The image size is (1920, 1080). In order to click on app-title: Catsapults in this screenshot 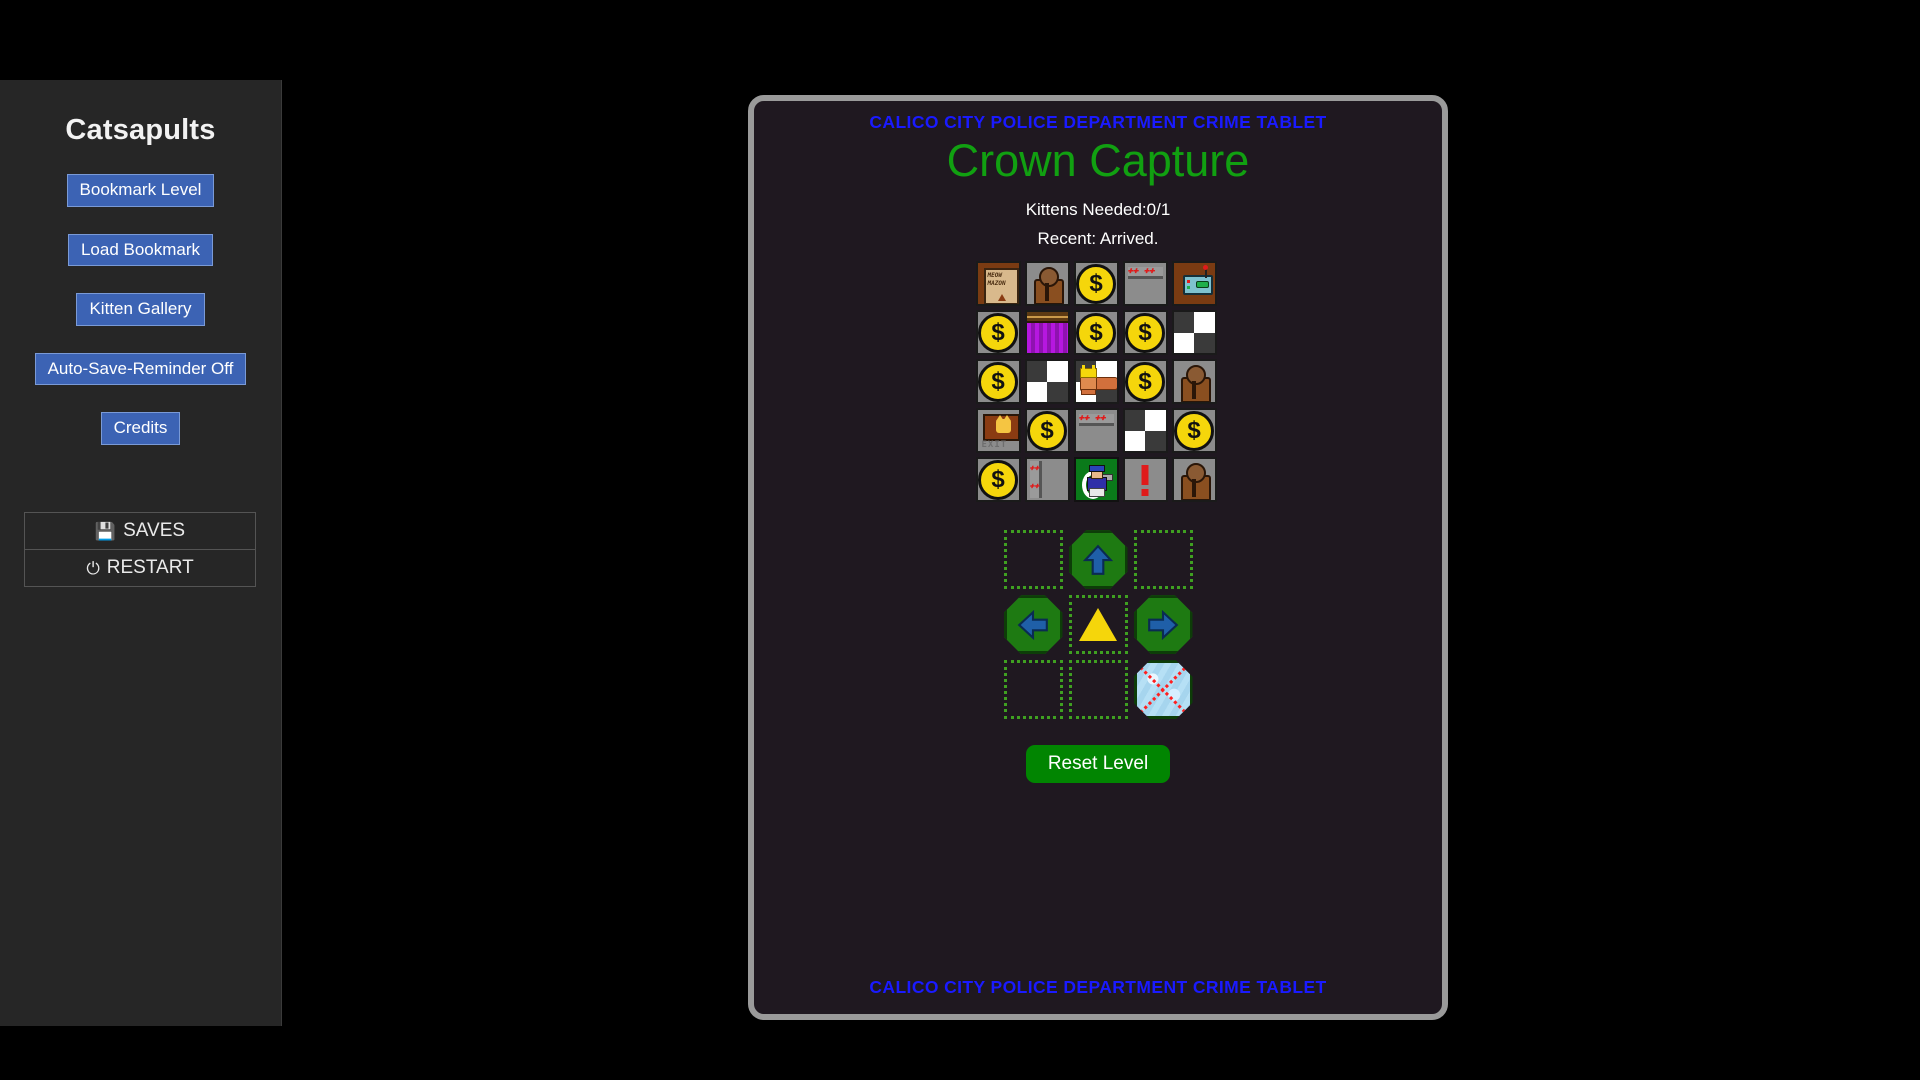, I will do `click(140, 130)`.